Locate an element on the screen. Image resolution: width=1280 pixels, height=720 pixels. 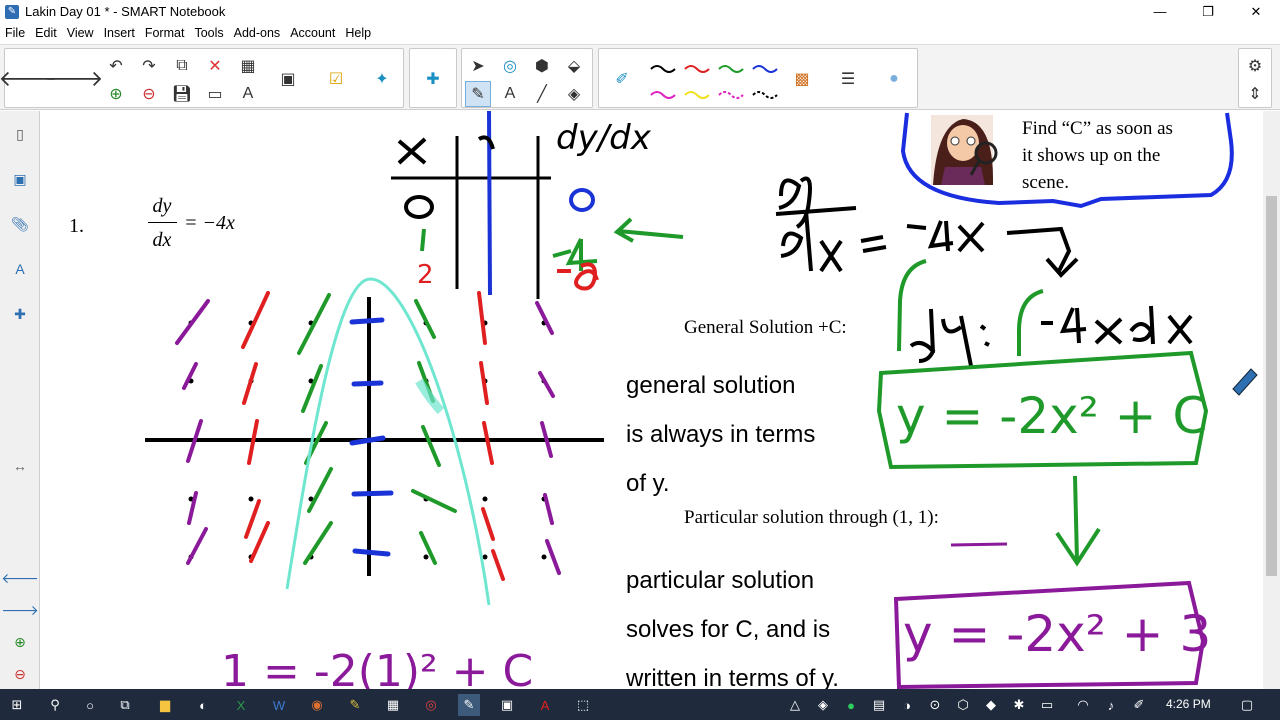
bubble-line-1: Find “C” as soon as is located at coordinates (1097, 128).